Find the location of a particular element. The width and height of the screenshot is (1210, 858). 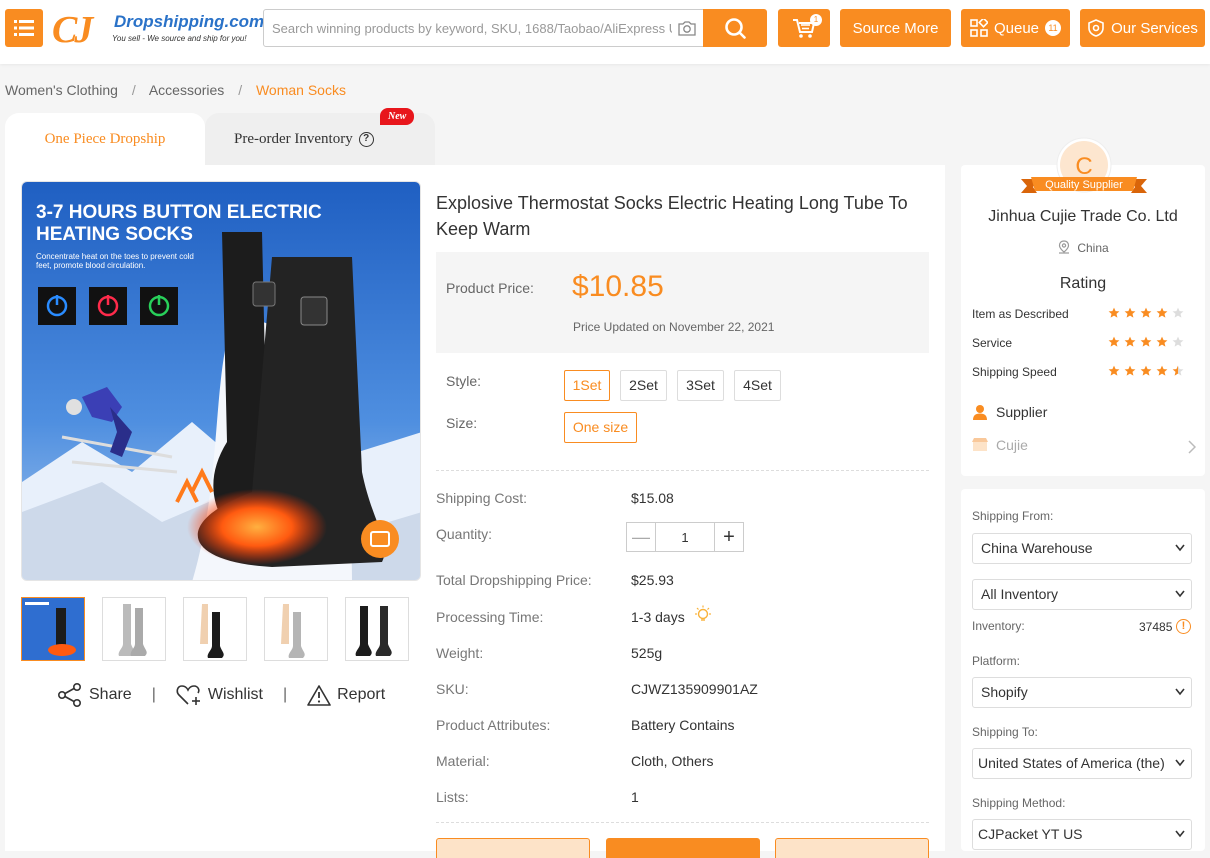

size-option-one-size: One size is located at coordinates (600, 427).